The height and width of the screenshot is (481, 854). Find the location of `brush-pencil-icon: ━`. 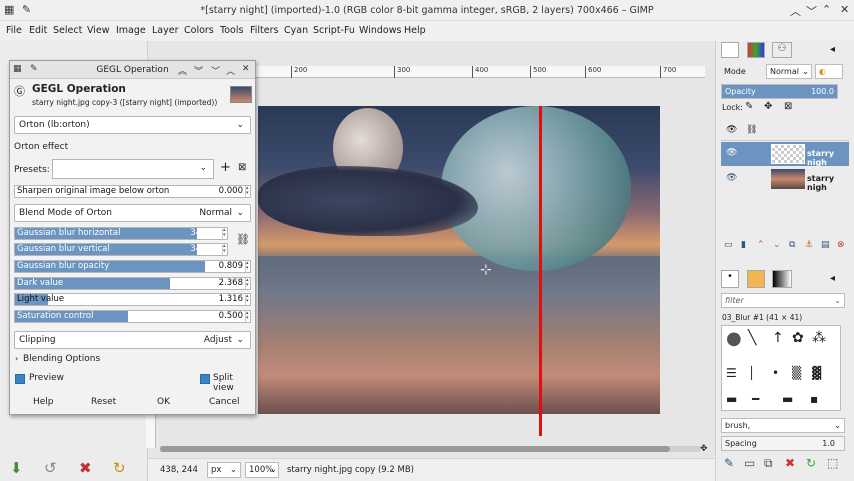

brush-pencil-icon: ━ is located at coordinates (755, 399).